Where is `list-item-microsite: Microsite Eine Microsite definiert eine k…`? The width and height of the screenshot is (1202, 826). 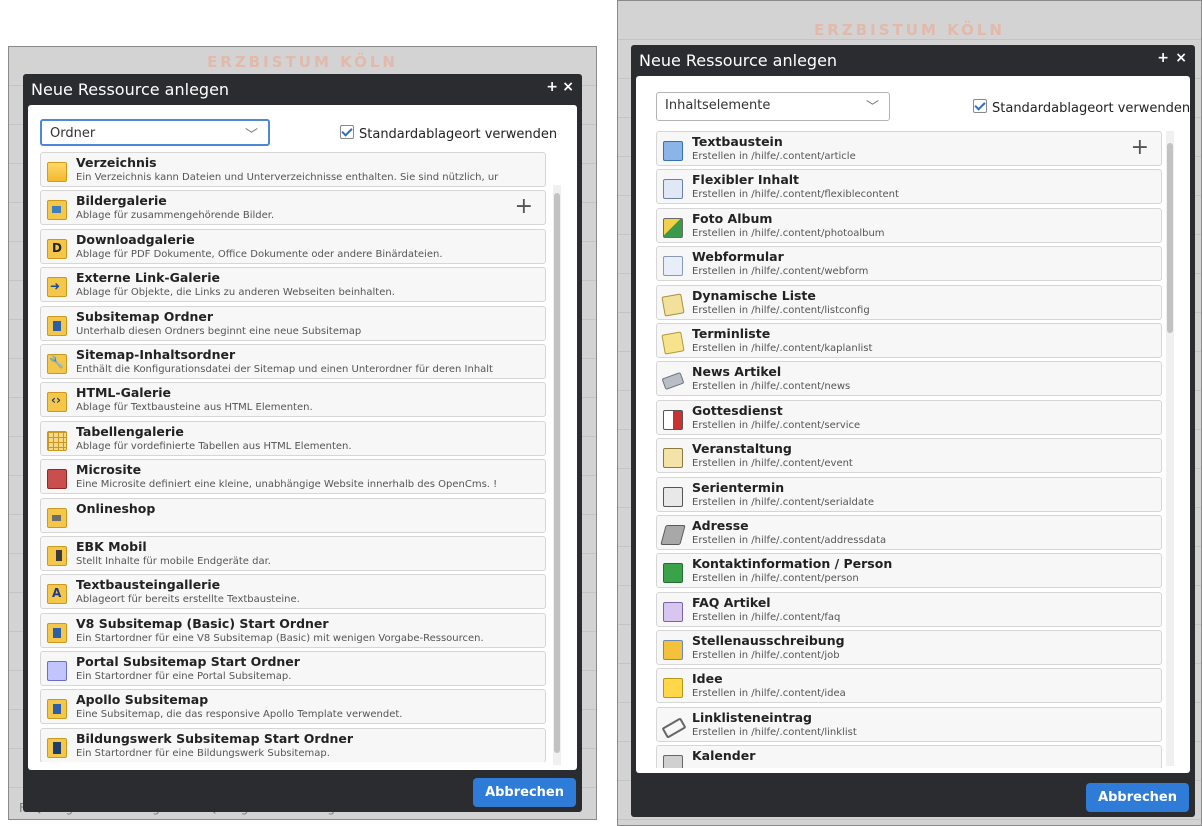 list-item-microsite: Microsite Eine Microsite definiert eine k… is located at coordinates (293, 477).